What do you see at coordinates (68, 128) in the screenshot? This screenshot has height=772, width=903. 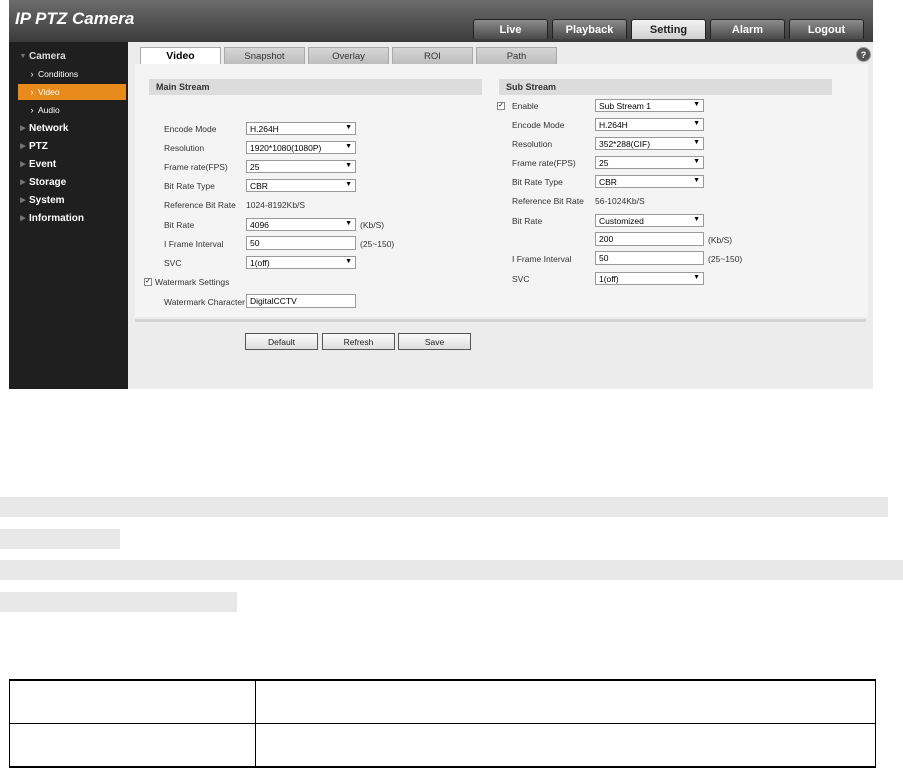 I see `sidebar-item-network: ▶ Network` at bounding box center [68, 128].